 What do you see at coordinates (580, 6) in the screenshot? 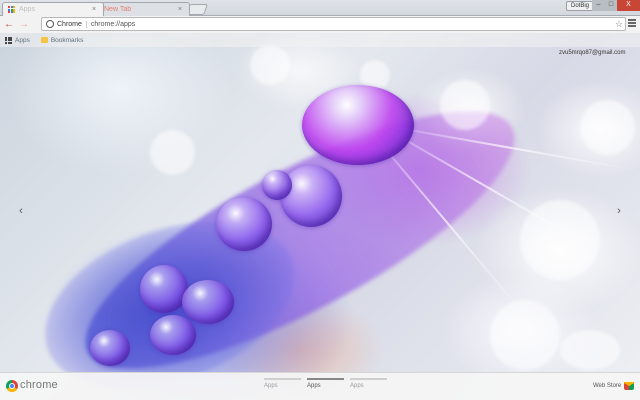
I see `profile-button: DotBig` at bounding box center [580, 6].